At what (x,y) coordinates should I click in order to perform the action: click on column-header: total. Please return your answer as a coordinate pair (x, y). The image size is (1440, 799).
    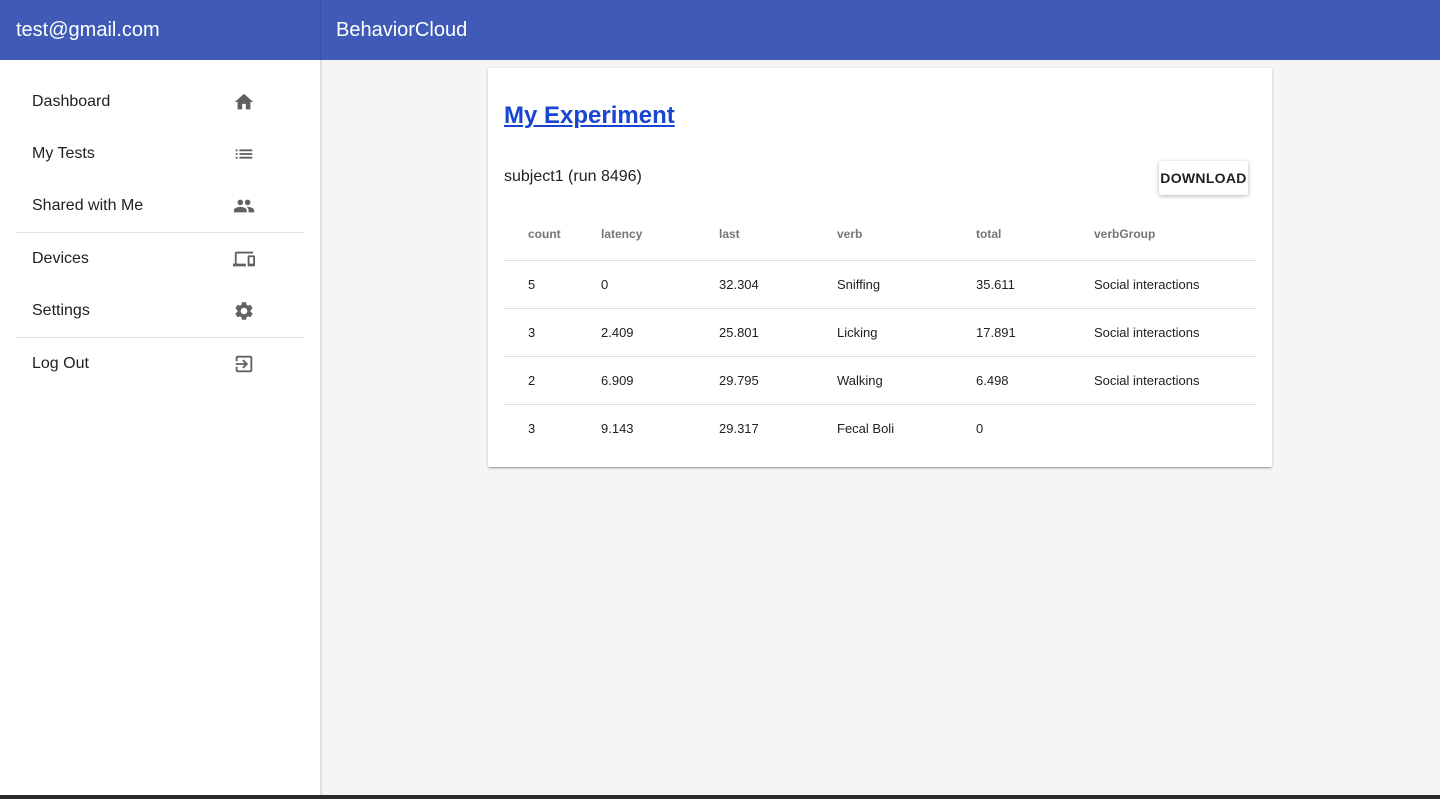
    Looking at the image, I should click on (1035, 234).